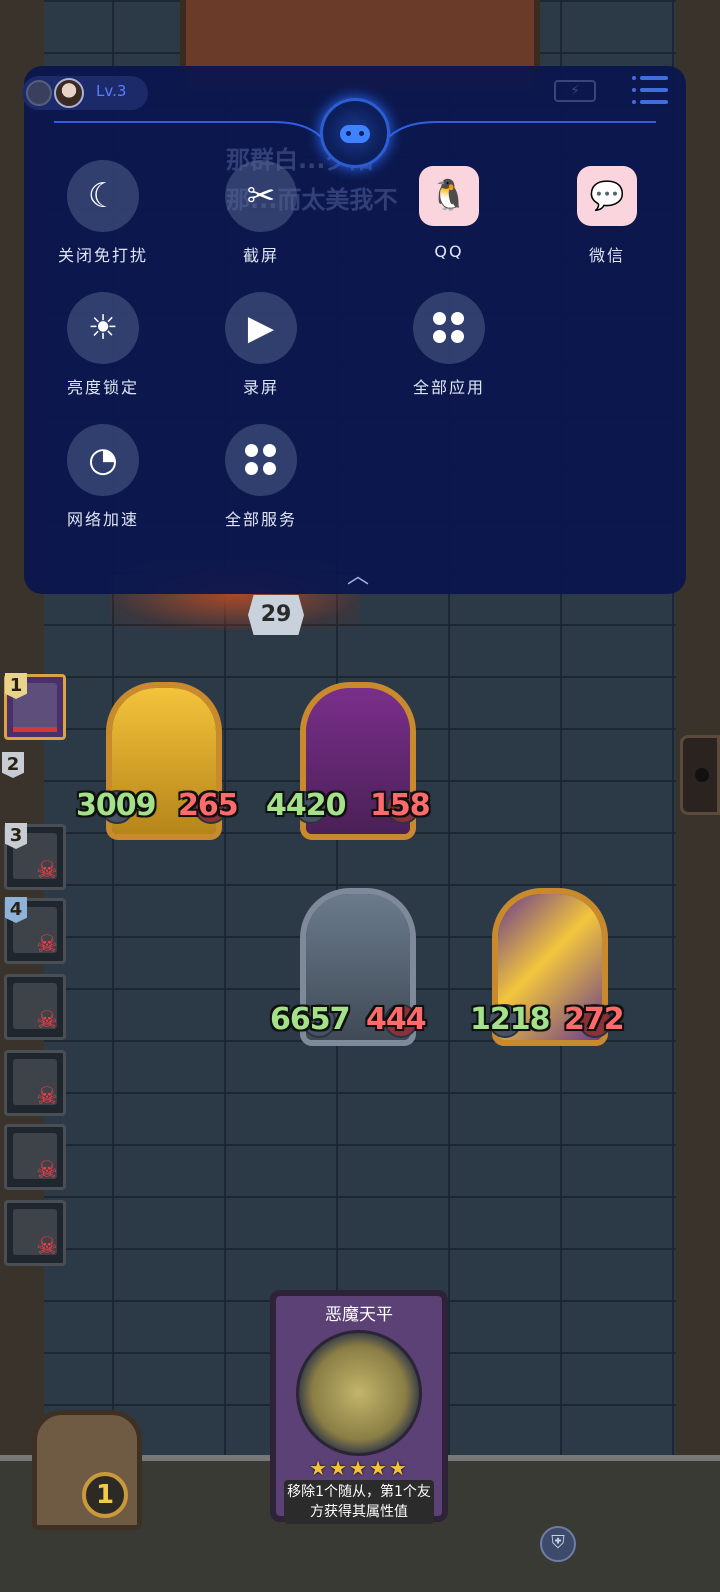 Image resolution: width=720 pixels, height=1592 pixels. I want to click on tile-label: 录屏, so click(260, 387).